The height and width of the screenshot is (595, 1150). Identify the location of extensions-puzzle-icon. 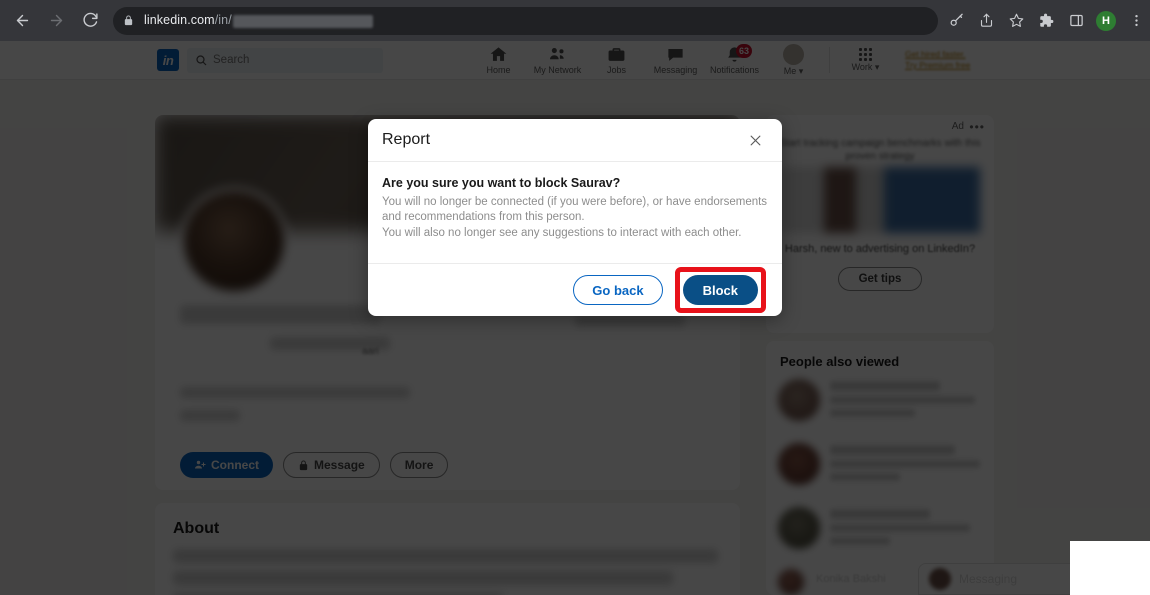
(1046, 21).